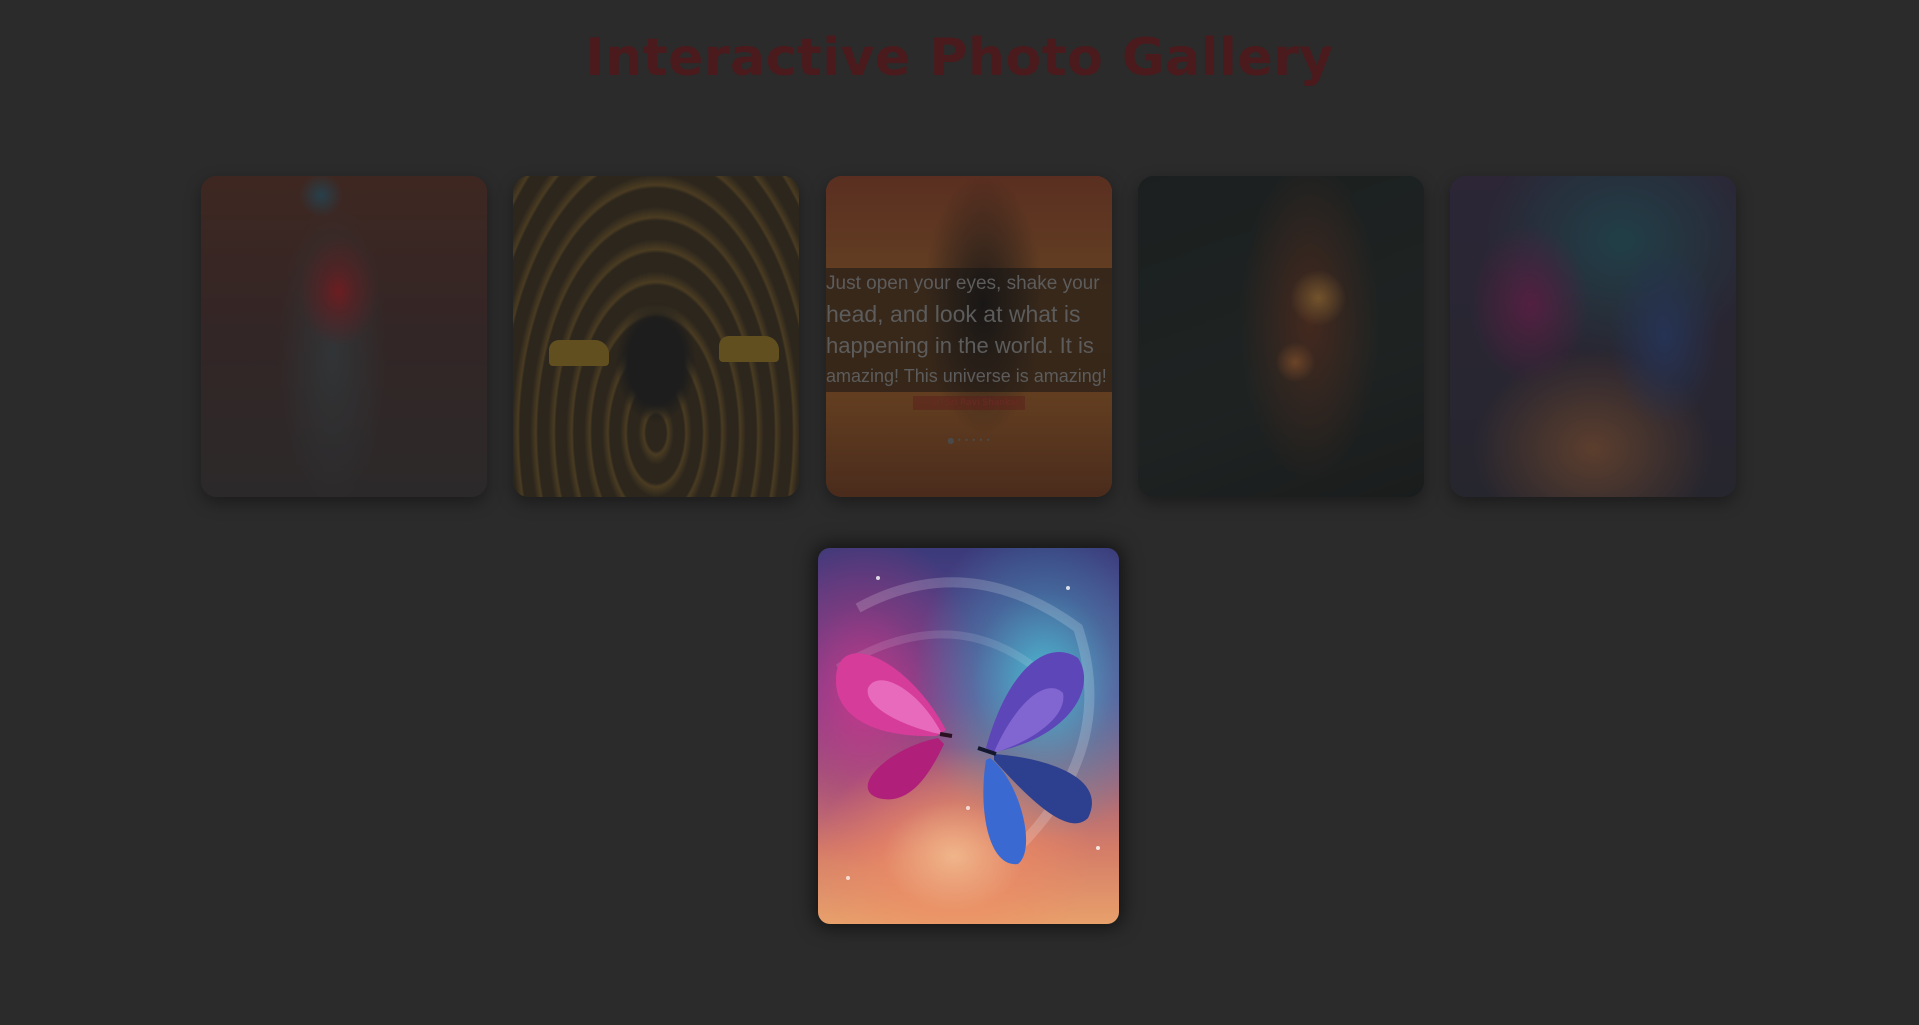 This screenshot has width=1919, height=1025. I want to click on thumbnail-galaxy-hand, so click(1281, 336).